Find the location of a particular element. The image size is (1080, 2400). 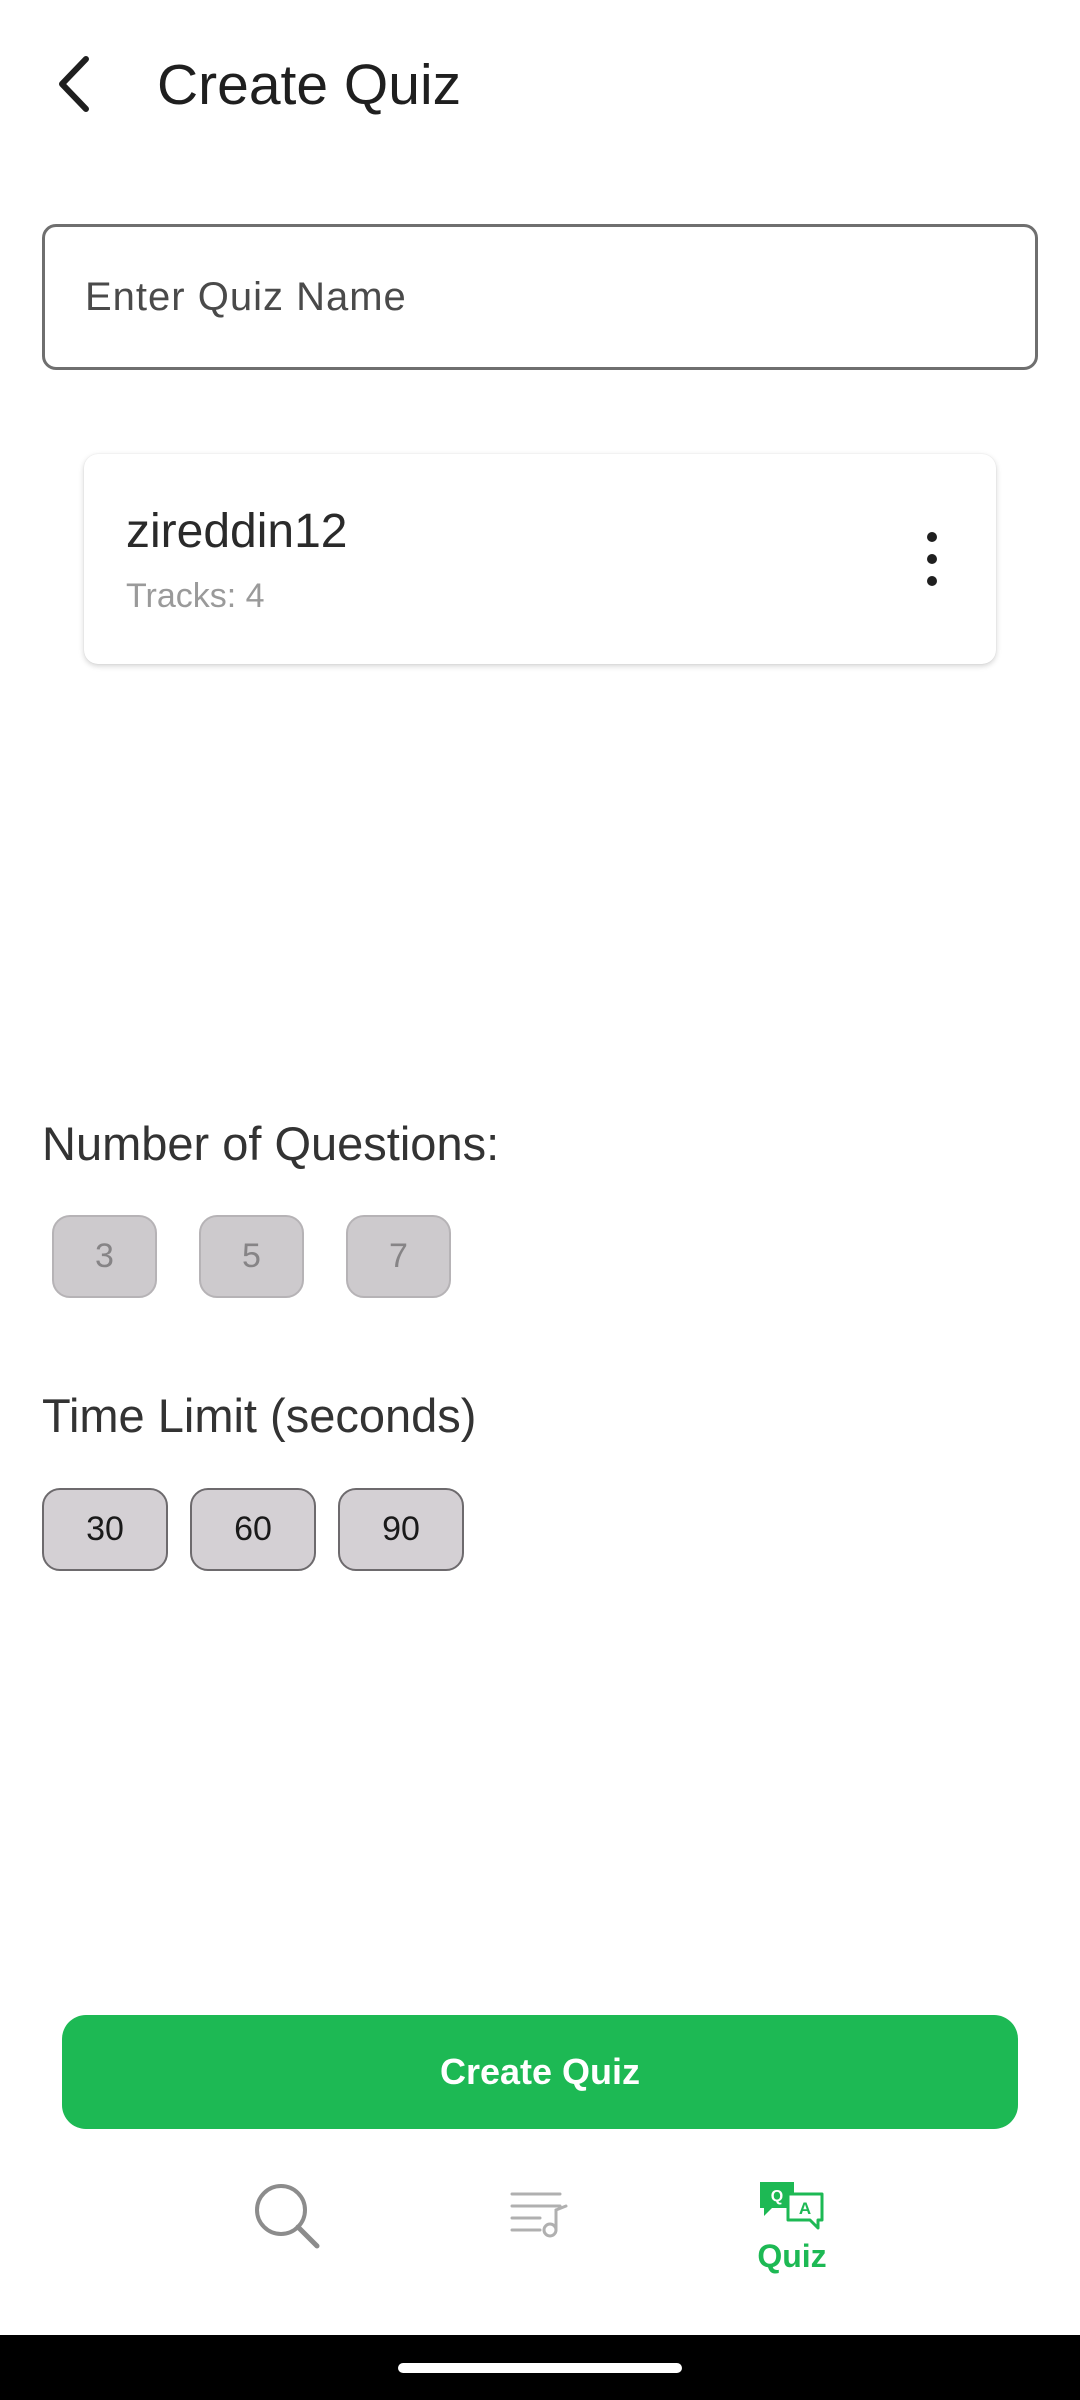

playlist-card: zireddin12 Tracks: 4 is located at coordinates (540, 559).